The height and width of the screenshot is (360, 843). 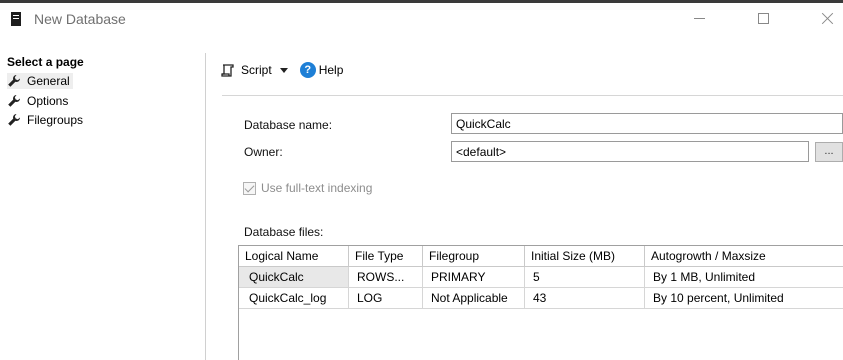 What do you see at coordinates (294, 298) in the screenshot?
I see `logical-name-cell: QuickCalc_log` at bounding box center [294, 298].